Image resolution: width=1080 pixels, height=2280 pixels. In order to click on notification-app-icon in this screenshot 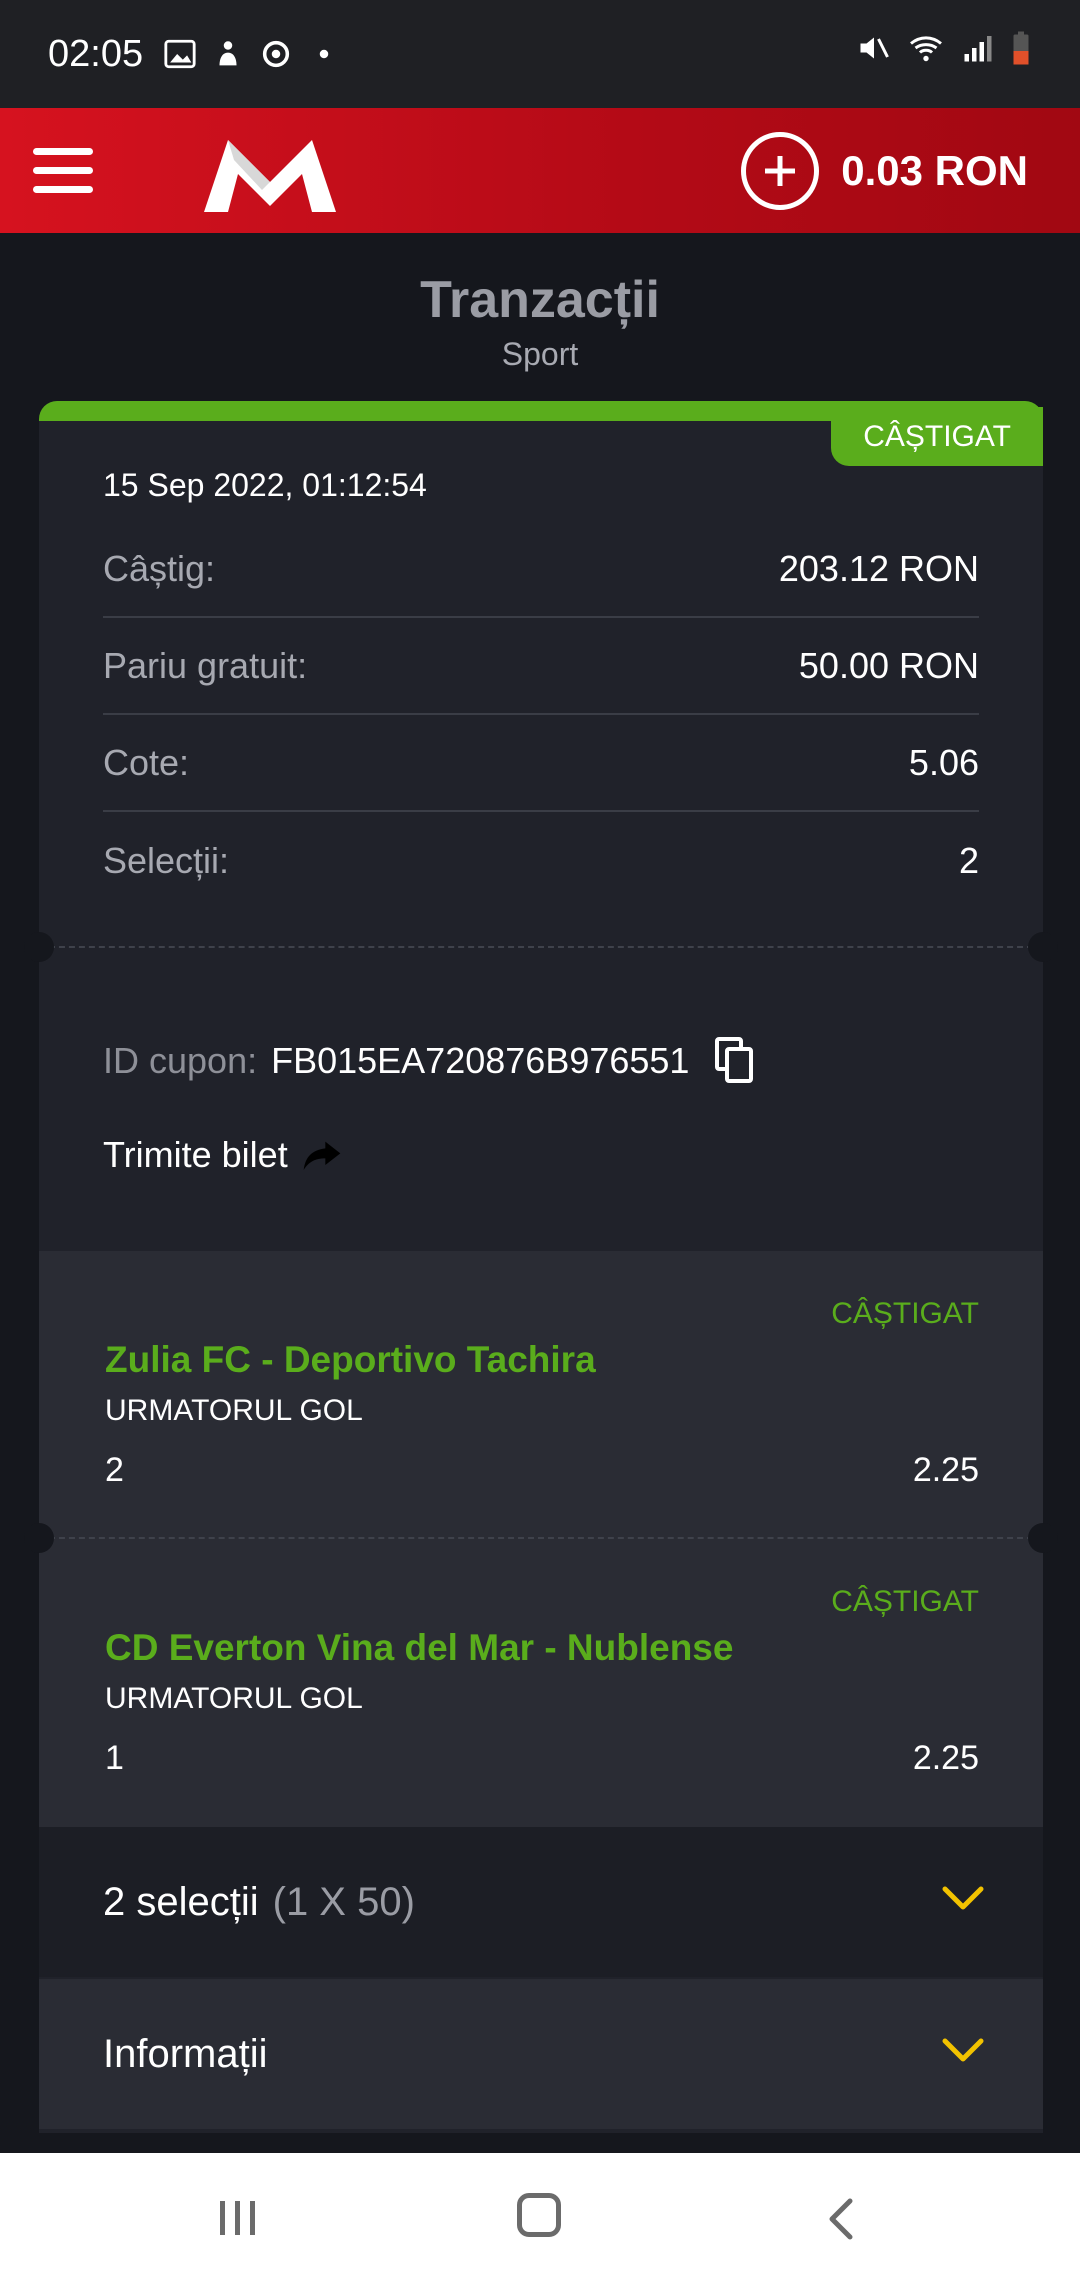, I will do `click(228, 53)`.